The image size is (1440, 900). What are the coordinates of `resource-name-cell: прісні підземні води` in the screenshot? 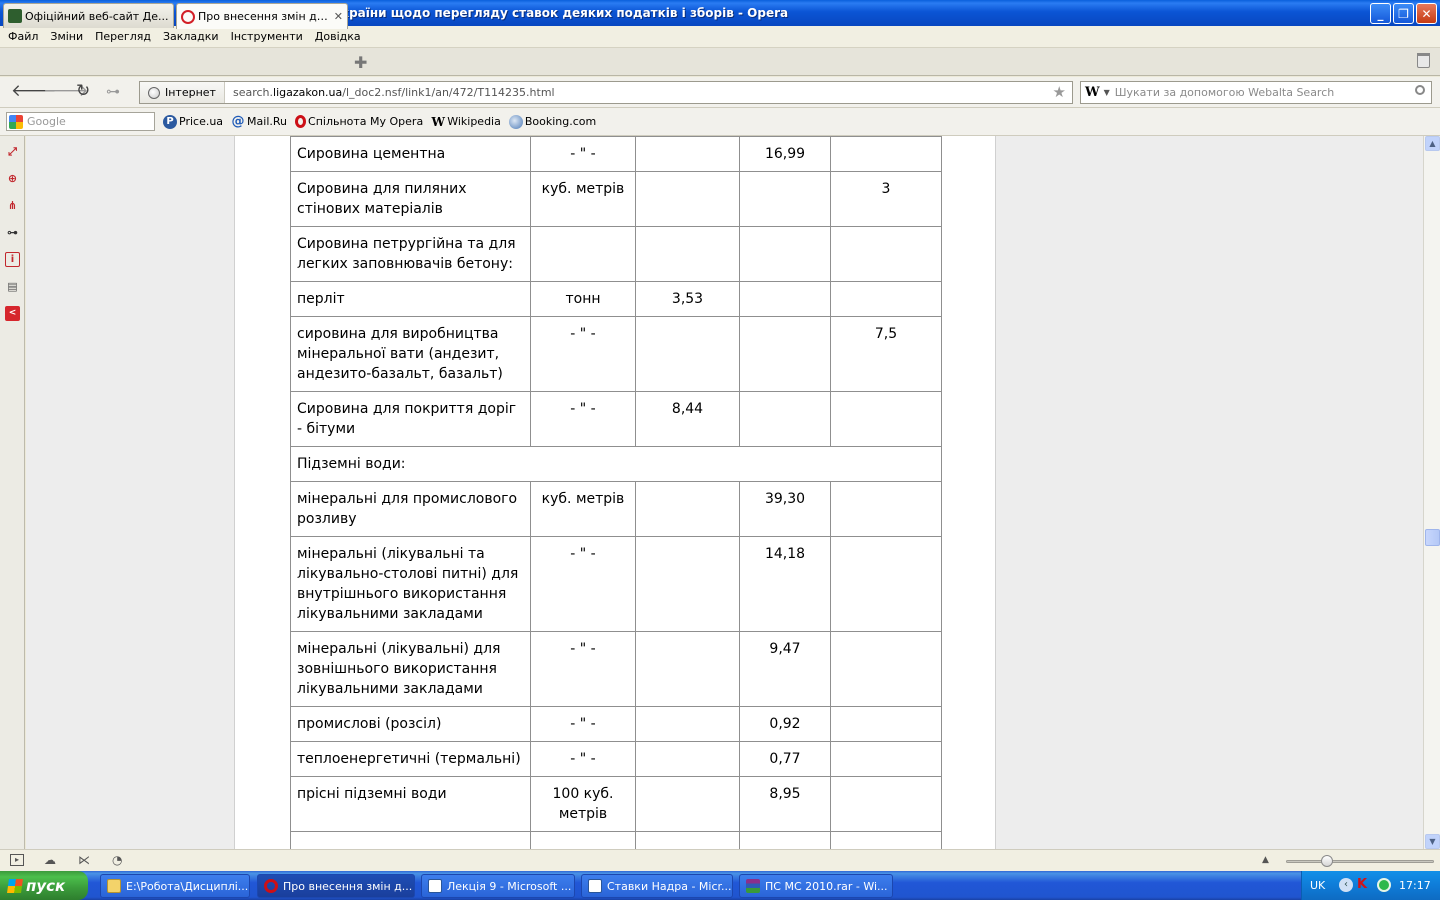 It's located at (410, 804).